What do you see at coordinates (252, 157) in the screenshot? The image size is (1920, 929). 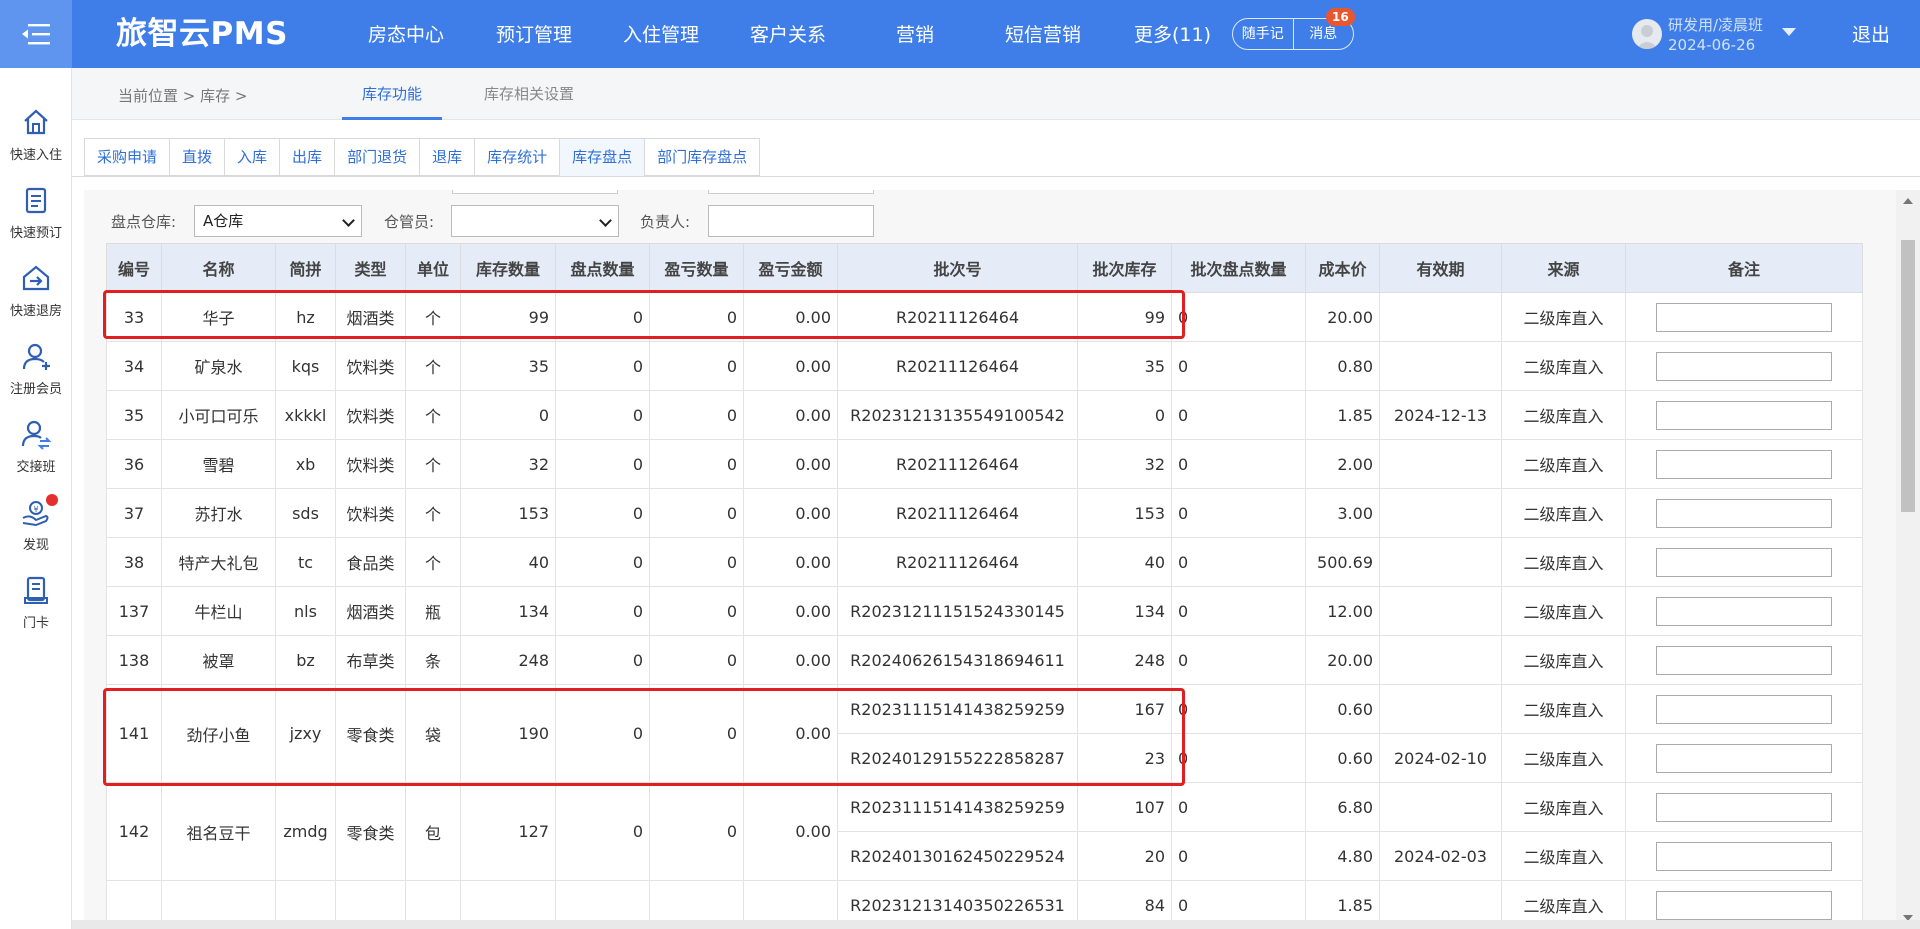 I see `tab-stock-in: 入库` at bounding box center [252, 157].